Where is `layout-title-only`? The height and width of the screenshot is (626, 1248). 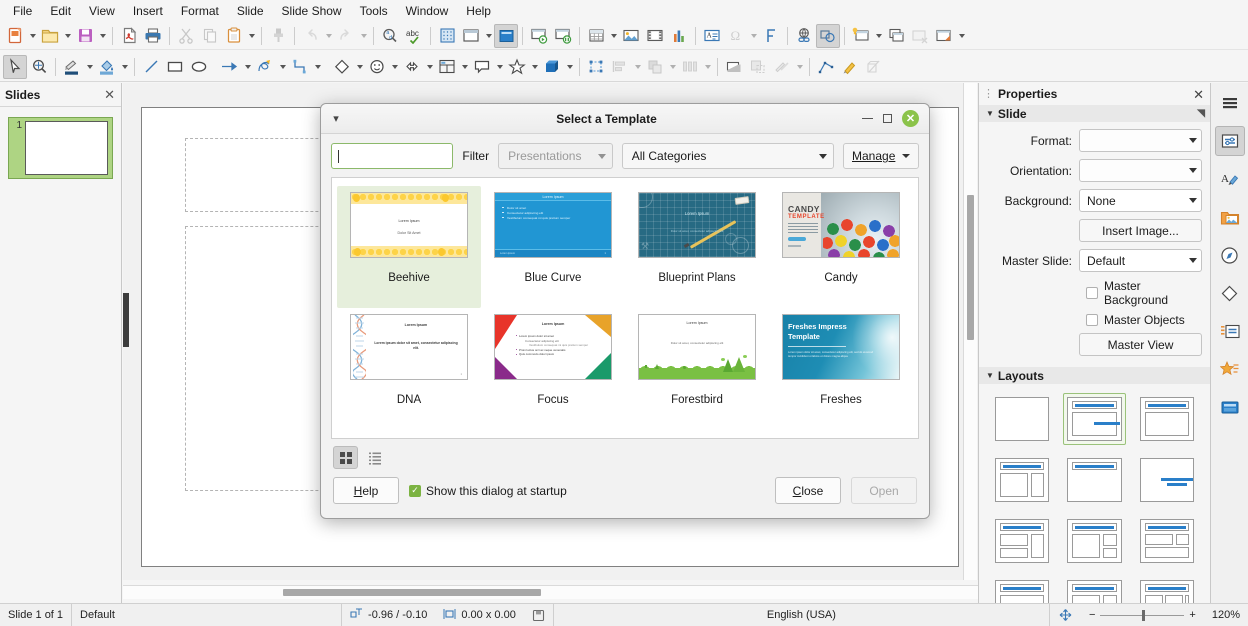
layout-title-only is located at coordinates (1094, 480).